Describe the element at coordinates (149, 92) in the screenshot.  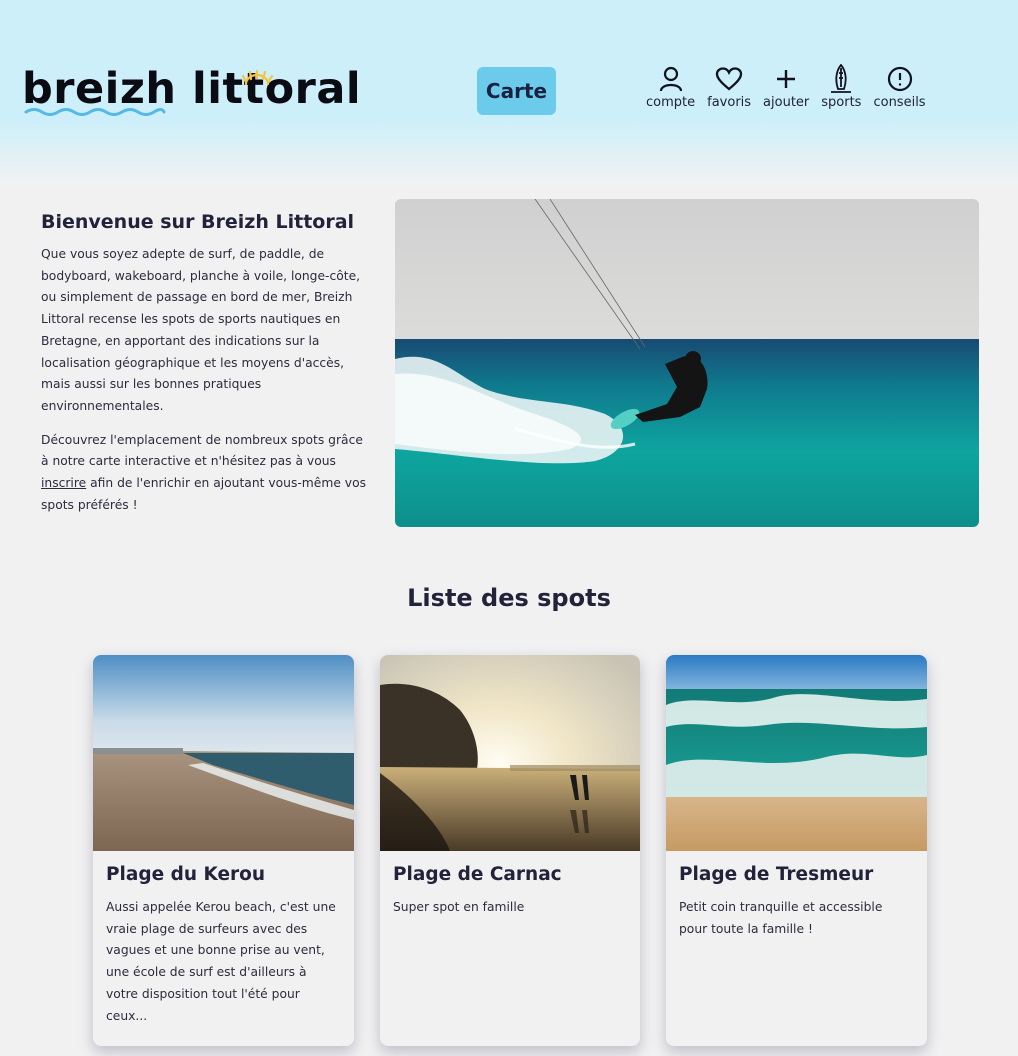
I see `logo-decoration` at that location.